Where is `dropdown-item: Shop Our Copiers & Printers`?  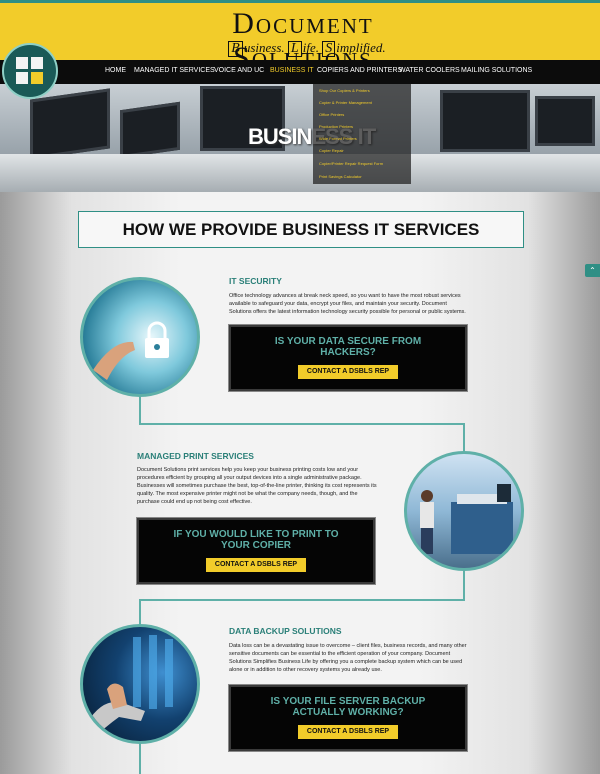
dropdown-item: Shop Our Copiers & Printers is located at coordinates (344, 90).